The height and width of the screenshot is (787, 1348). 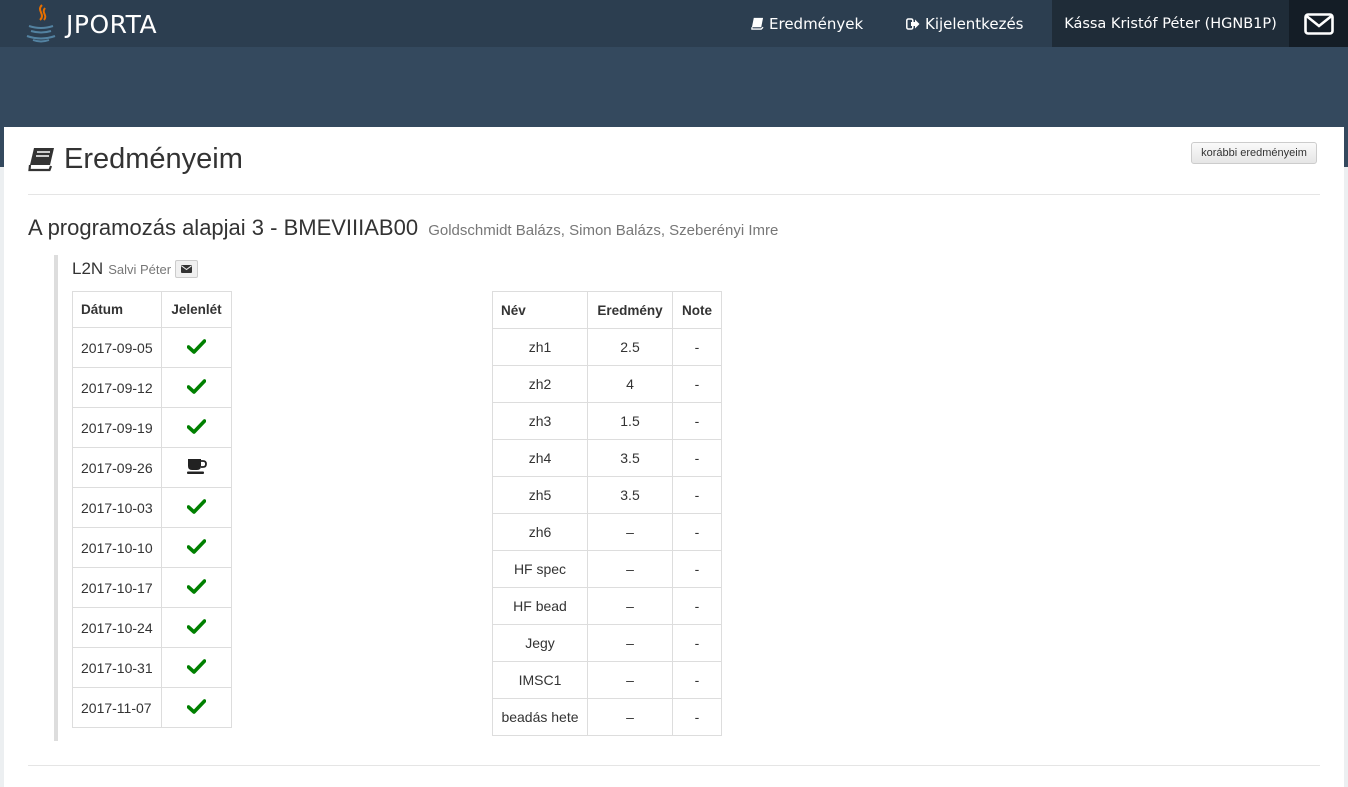 What do you see at coordinates (540, 717) in the screenshot?
I see `result-name: beadás hete` at bounding box center [540, 717].